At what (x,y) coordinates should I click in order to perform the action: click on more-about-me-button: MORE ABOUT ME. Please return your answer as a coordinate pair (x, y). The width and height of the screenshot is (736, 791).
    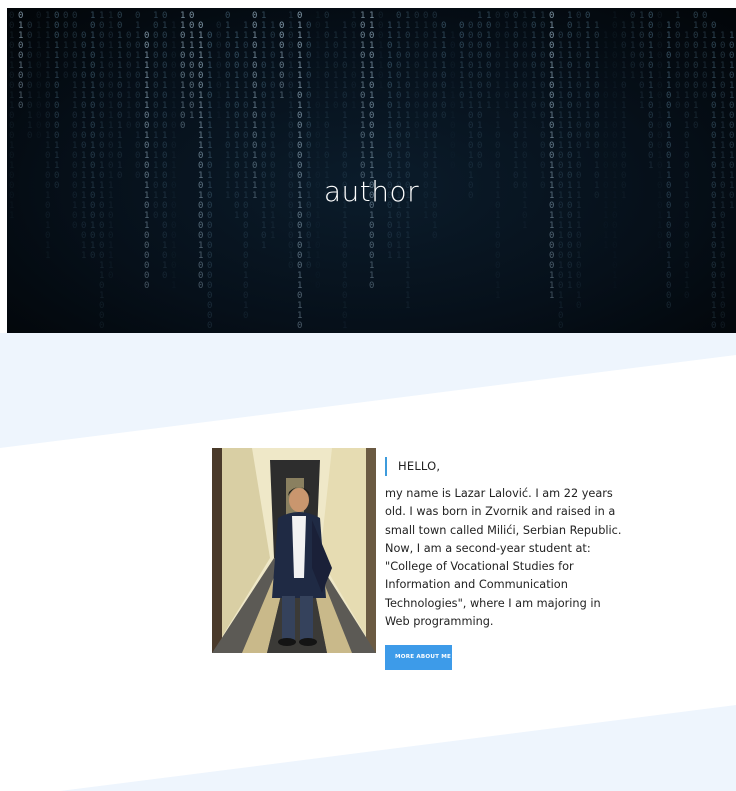
    Looking at the image, I should click on (418, 658).